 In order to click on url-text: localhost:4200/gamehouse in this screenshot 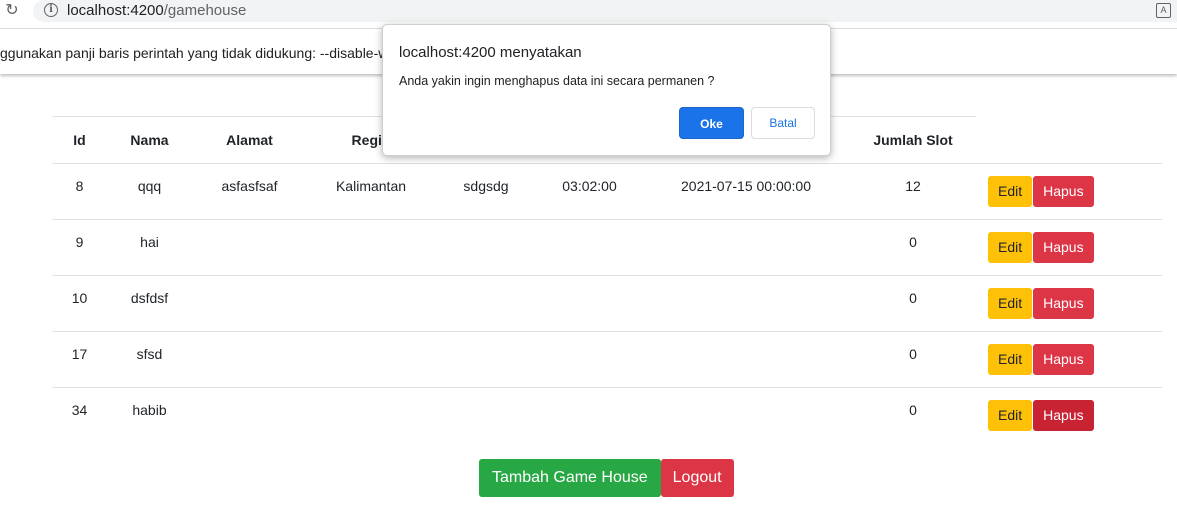, I will do `click(156, 11)`.